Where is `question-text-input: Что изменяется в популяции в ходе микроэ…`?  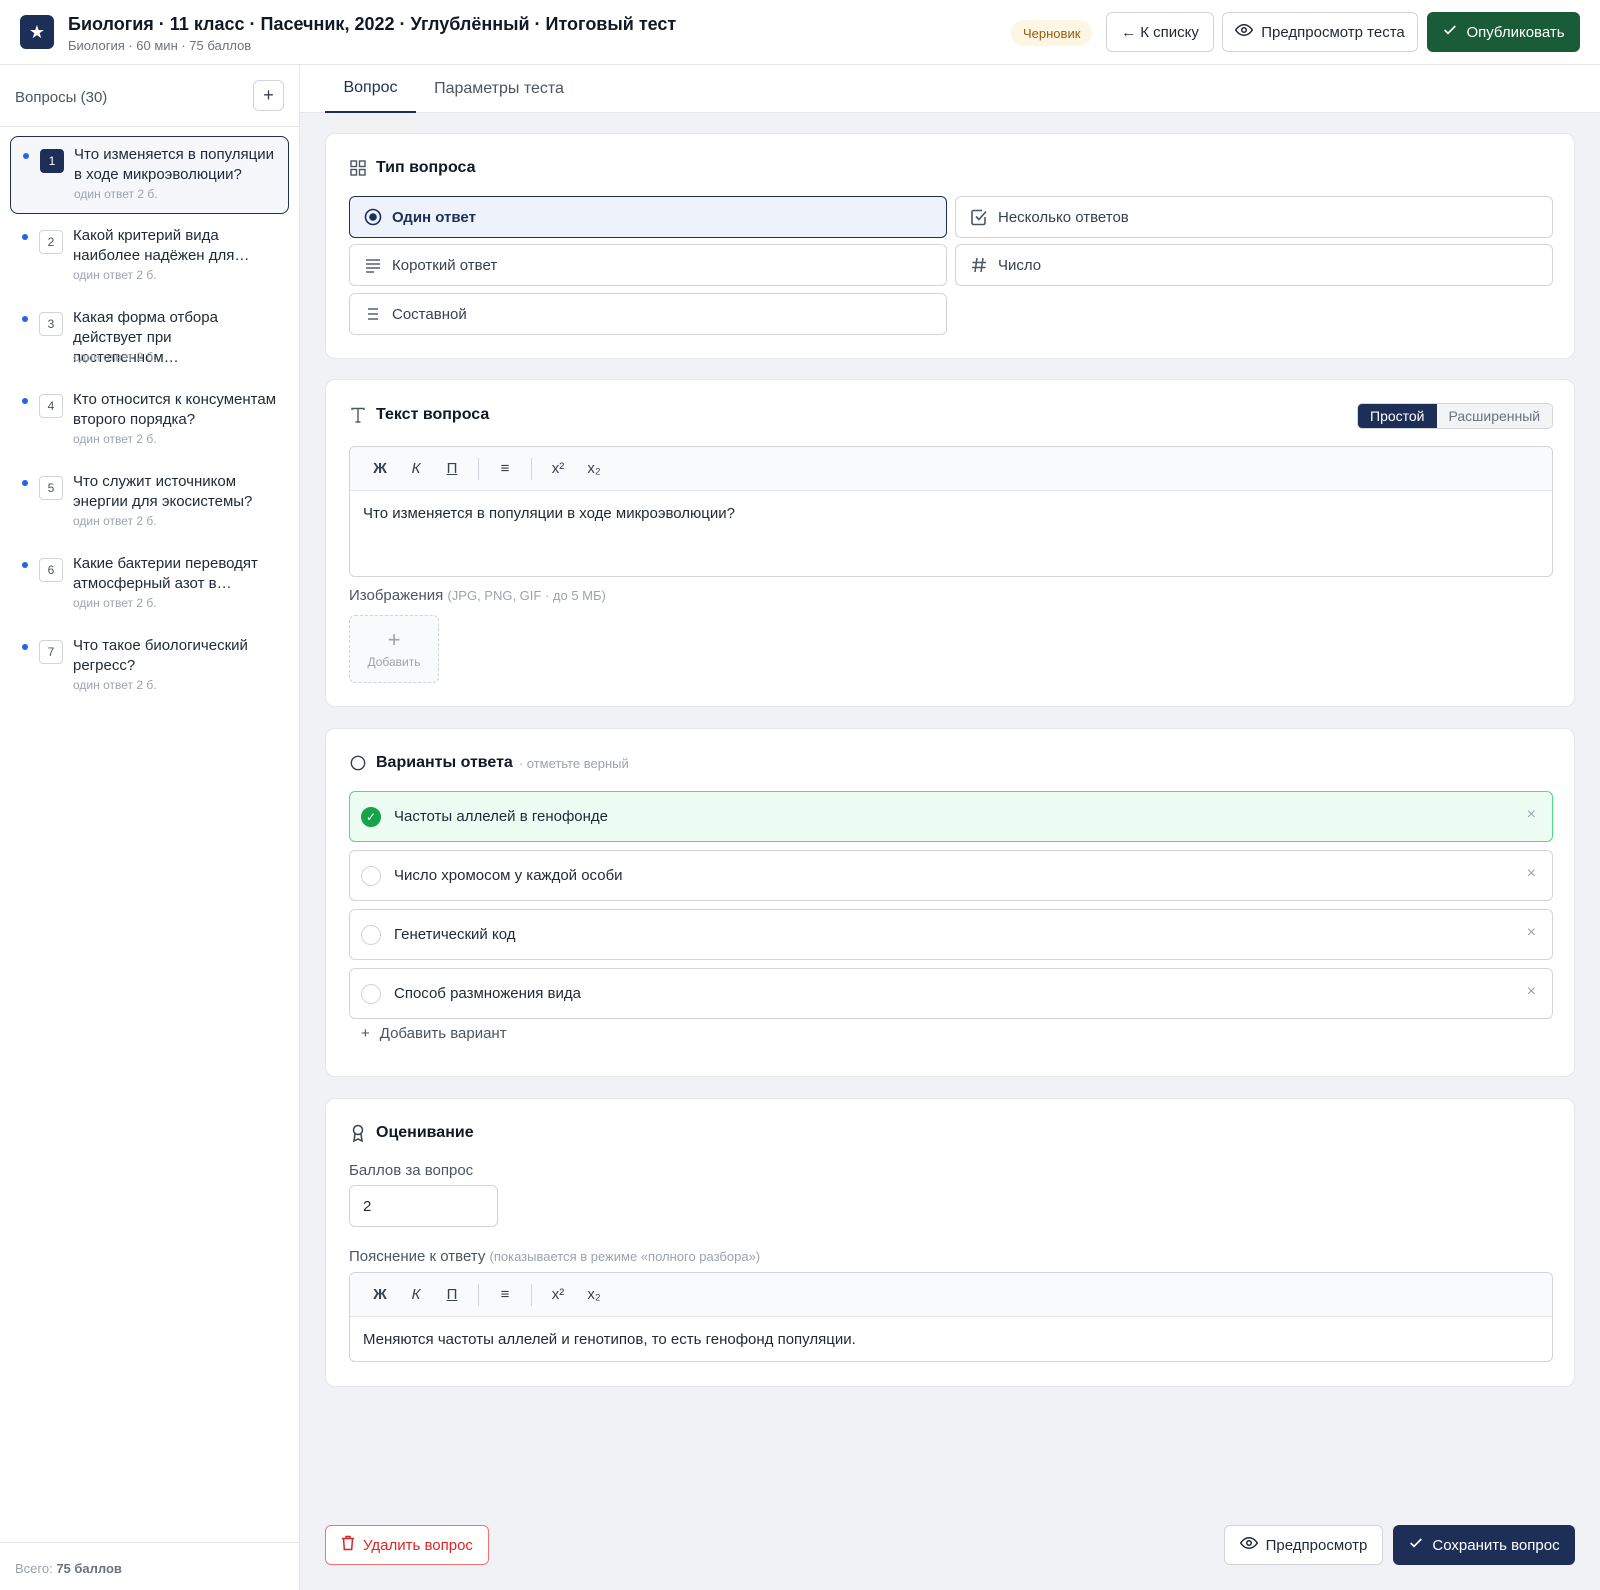
question-text-input: Что изменяется в популяции в ходе микроэ… is located at coordinates (951, 513).